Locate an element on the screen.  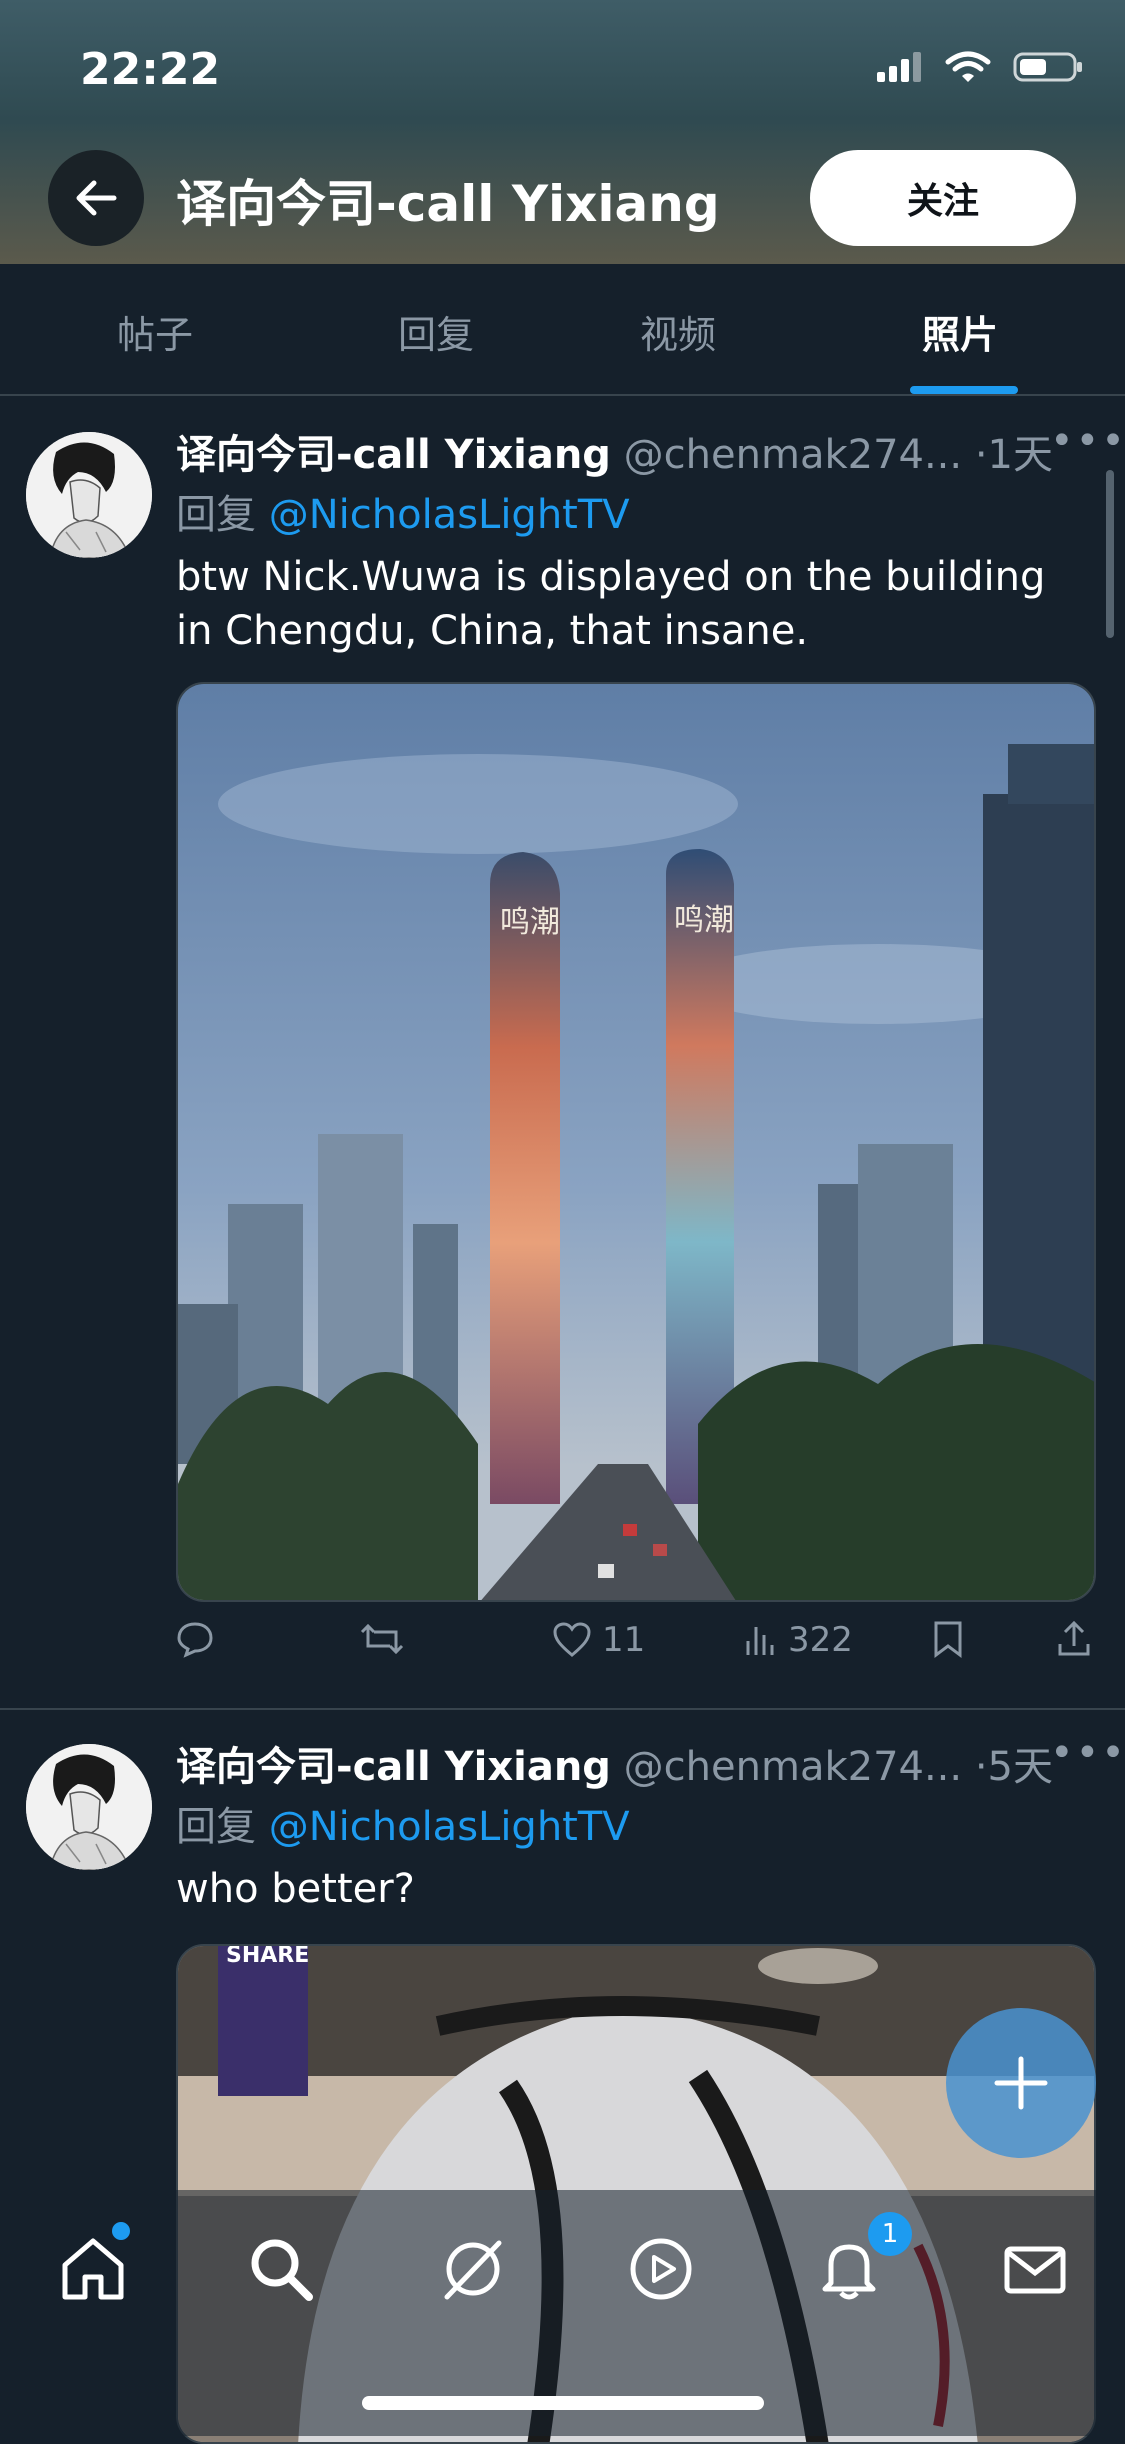
battery-icon is located at coordinates (1047, 67).